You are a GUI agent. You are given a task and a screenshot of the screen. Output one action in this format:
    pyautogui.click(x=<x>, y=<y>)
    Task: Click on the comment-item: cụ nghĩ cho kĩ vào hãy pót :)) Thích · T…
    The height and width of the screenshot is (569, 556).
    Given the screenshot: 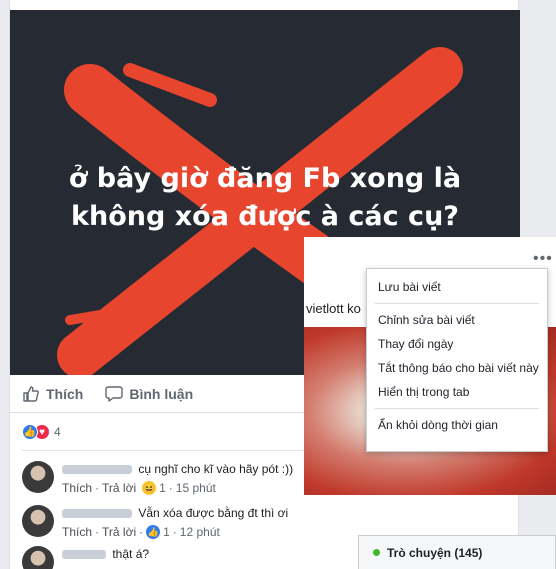 What is the action you would take?
    pyautogui.click(x=157, y=478)
    